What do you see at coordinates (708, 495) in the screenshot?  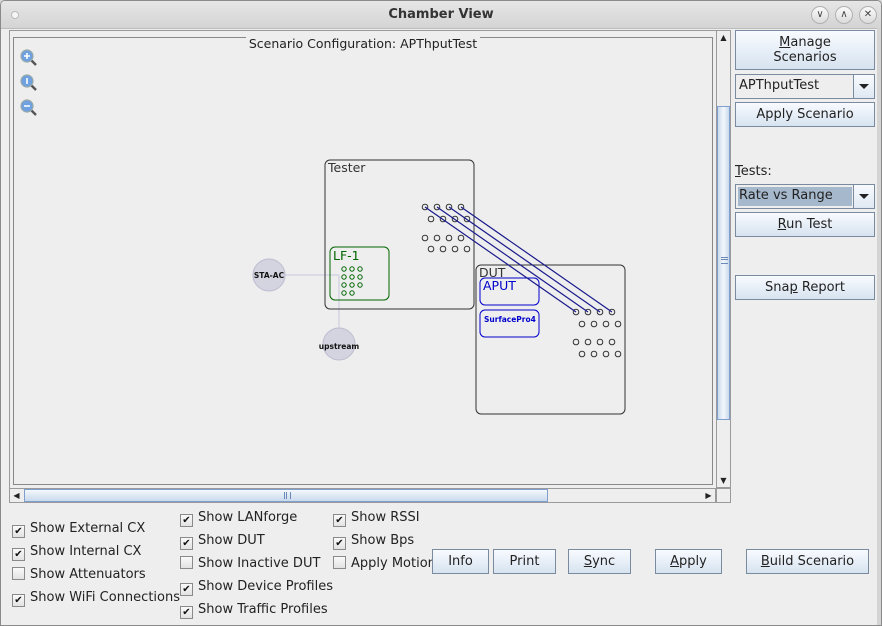 I see `scroll-right-arrow-icon: ▶` at bounding box center [708, 495].